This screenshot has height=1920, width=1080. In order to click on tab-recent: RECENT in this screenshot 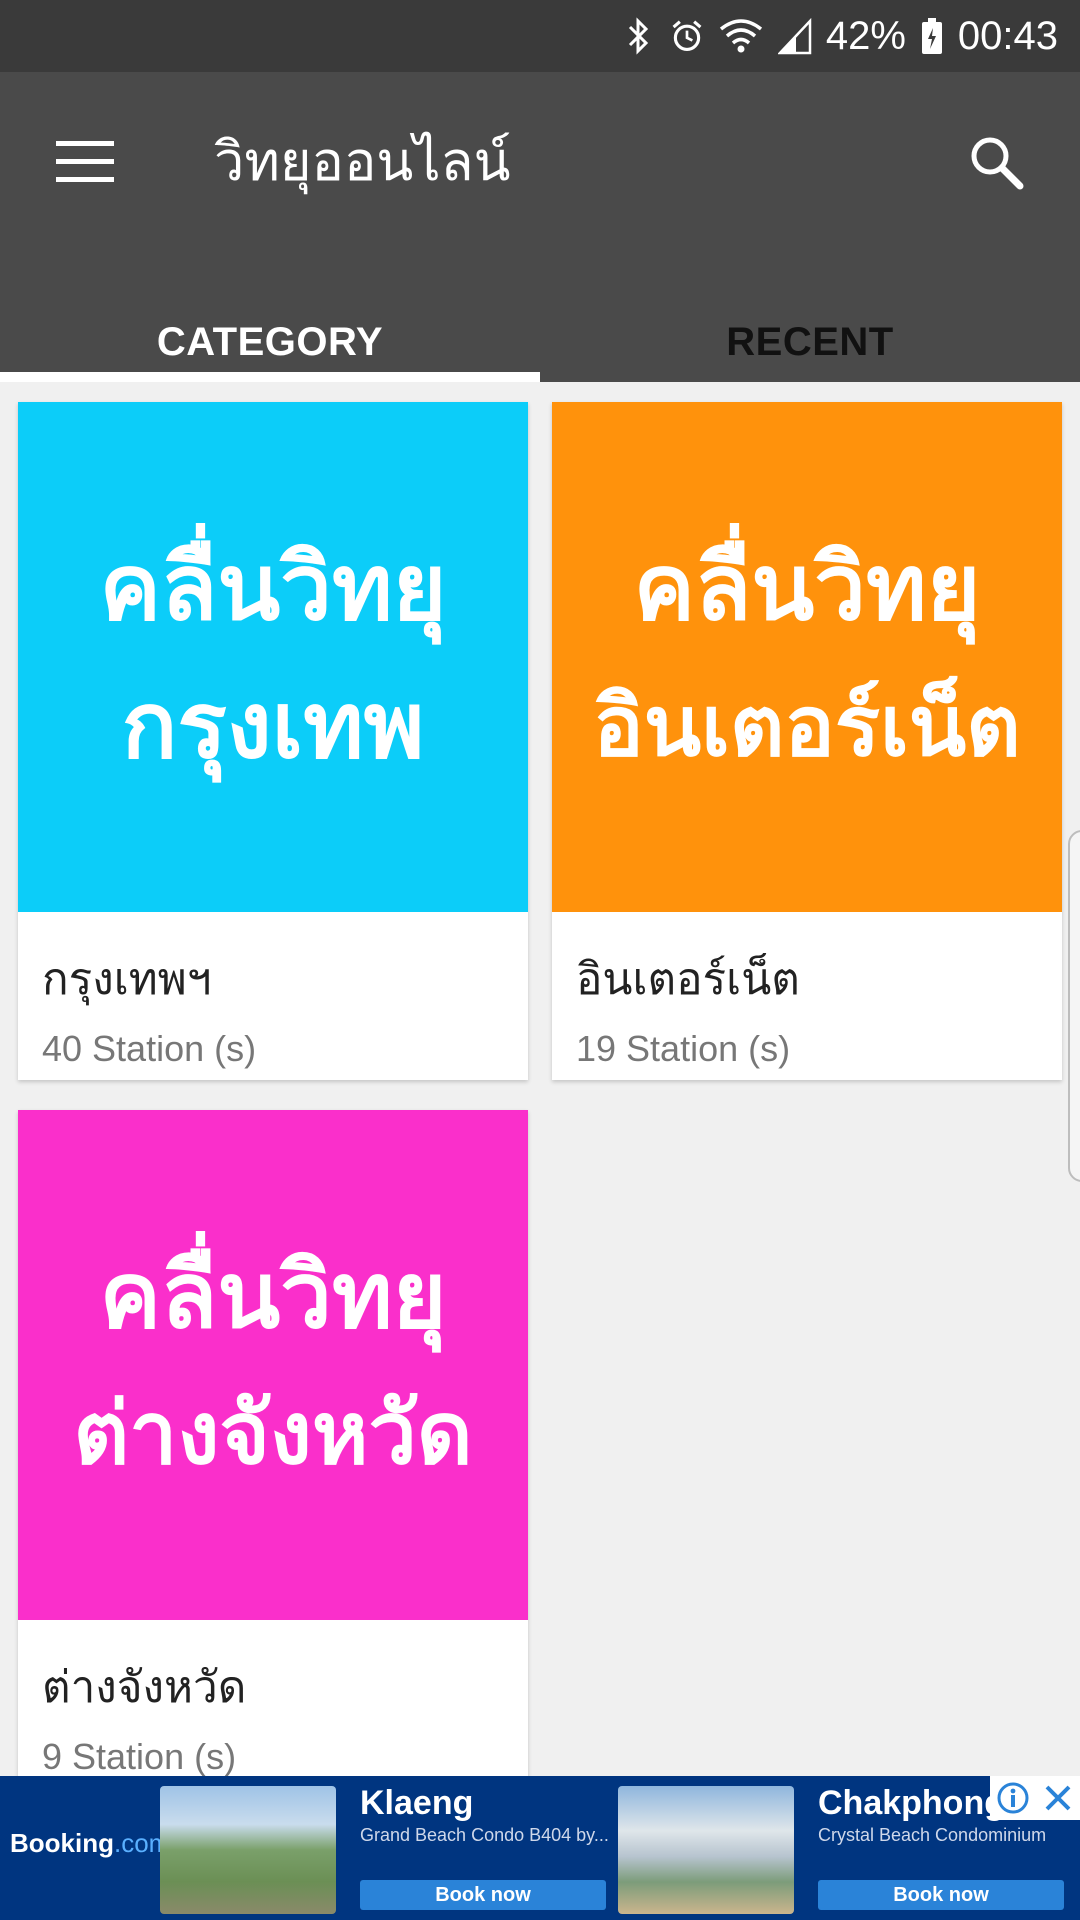, I will do `click(810, 347)`.